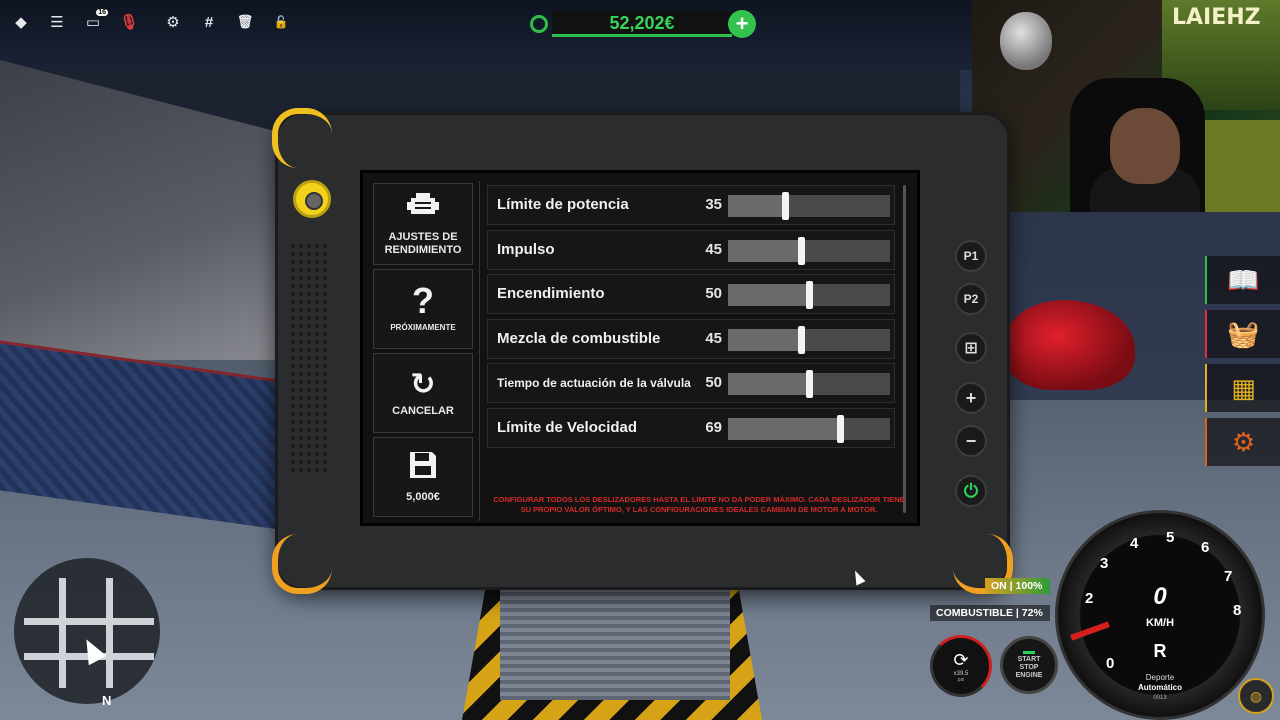 The height and width of the screenshot is (720, 1280). I want to click on slider-row-ignition: Encendimiento 50, so click(691, 294).